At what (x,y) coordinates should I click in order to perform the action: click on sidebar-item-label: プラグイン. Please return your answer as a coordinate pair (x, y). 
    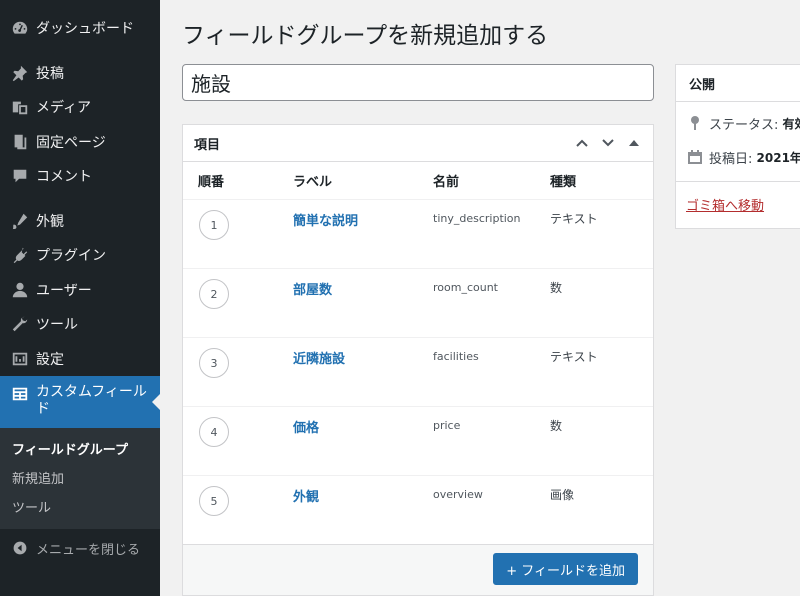
    Looking at the image, I should click on (71, 256).